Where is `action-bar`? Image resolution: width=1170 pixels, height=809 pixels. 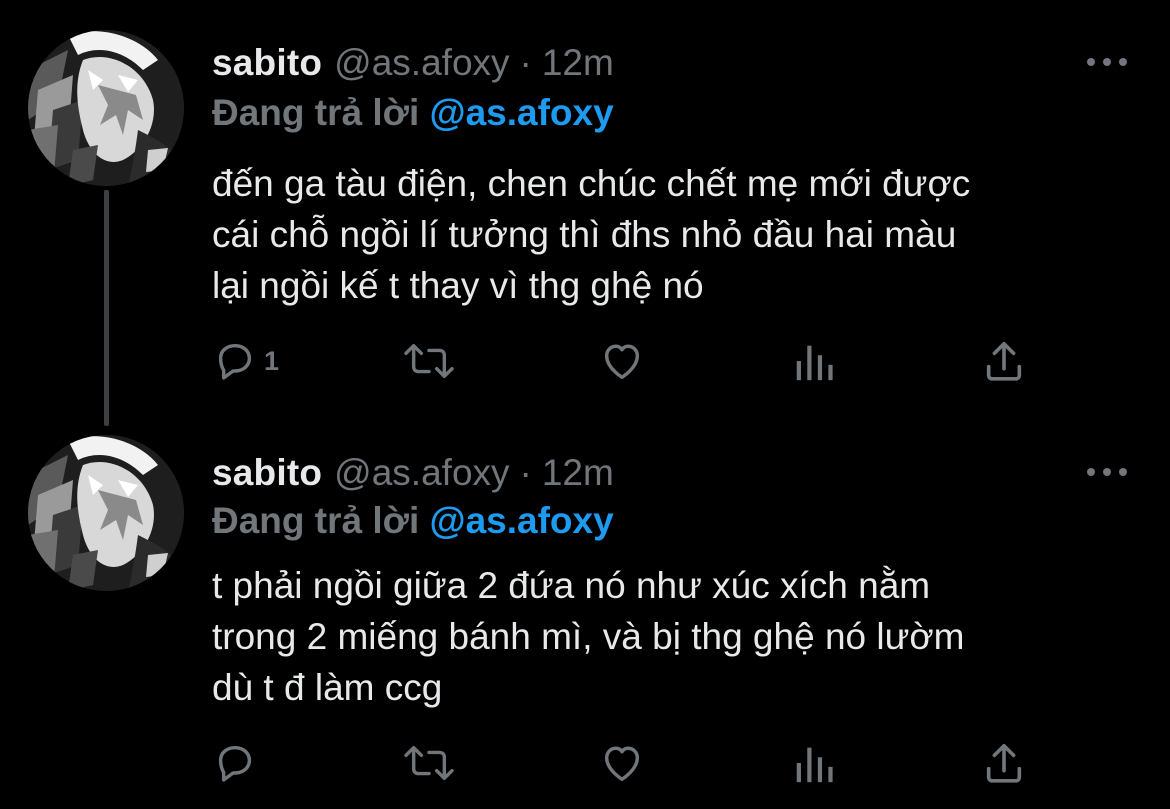
action-bar is located at coordinates (627, 763).